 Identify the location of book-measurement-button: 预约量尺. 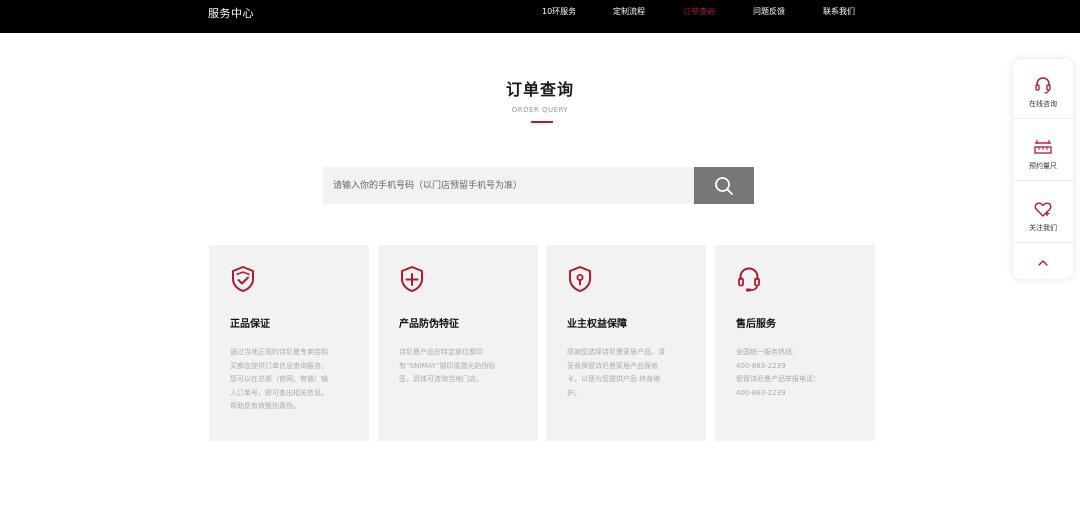
(1043, 151).